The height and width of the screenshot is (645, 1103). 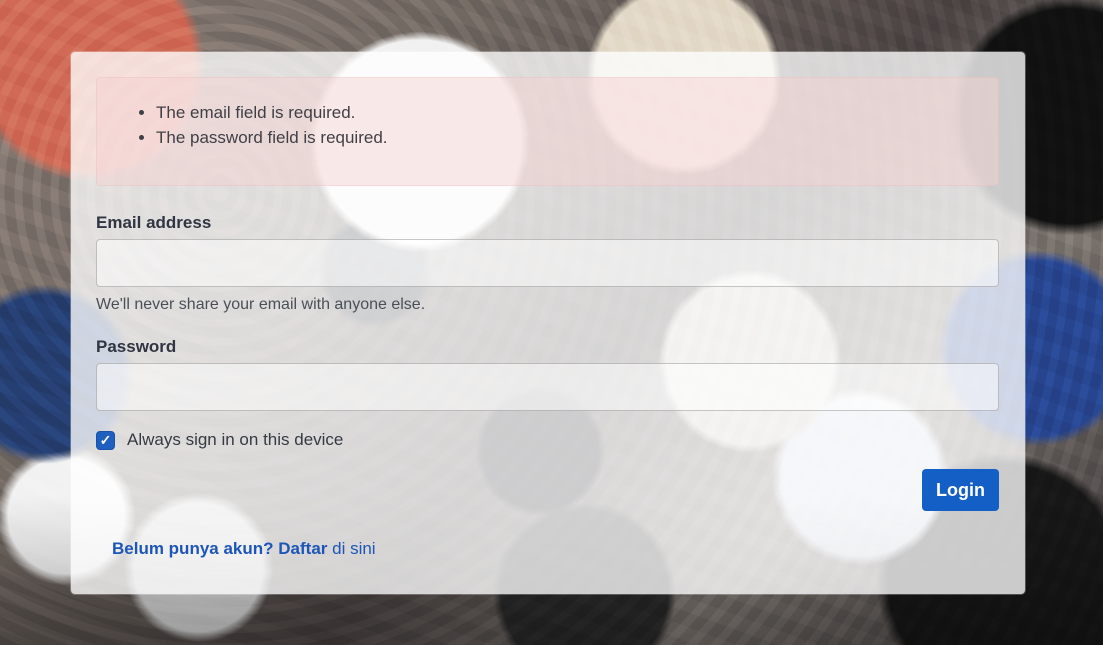 I want to click on signup-suffix: di sini, so click(x=354, y=548).